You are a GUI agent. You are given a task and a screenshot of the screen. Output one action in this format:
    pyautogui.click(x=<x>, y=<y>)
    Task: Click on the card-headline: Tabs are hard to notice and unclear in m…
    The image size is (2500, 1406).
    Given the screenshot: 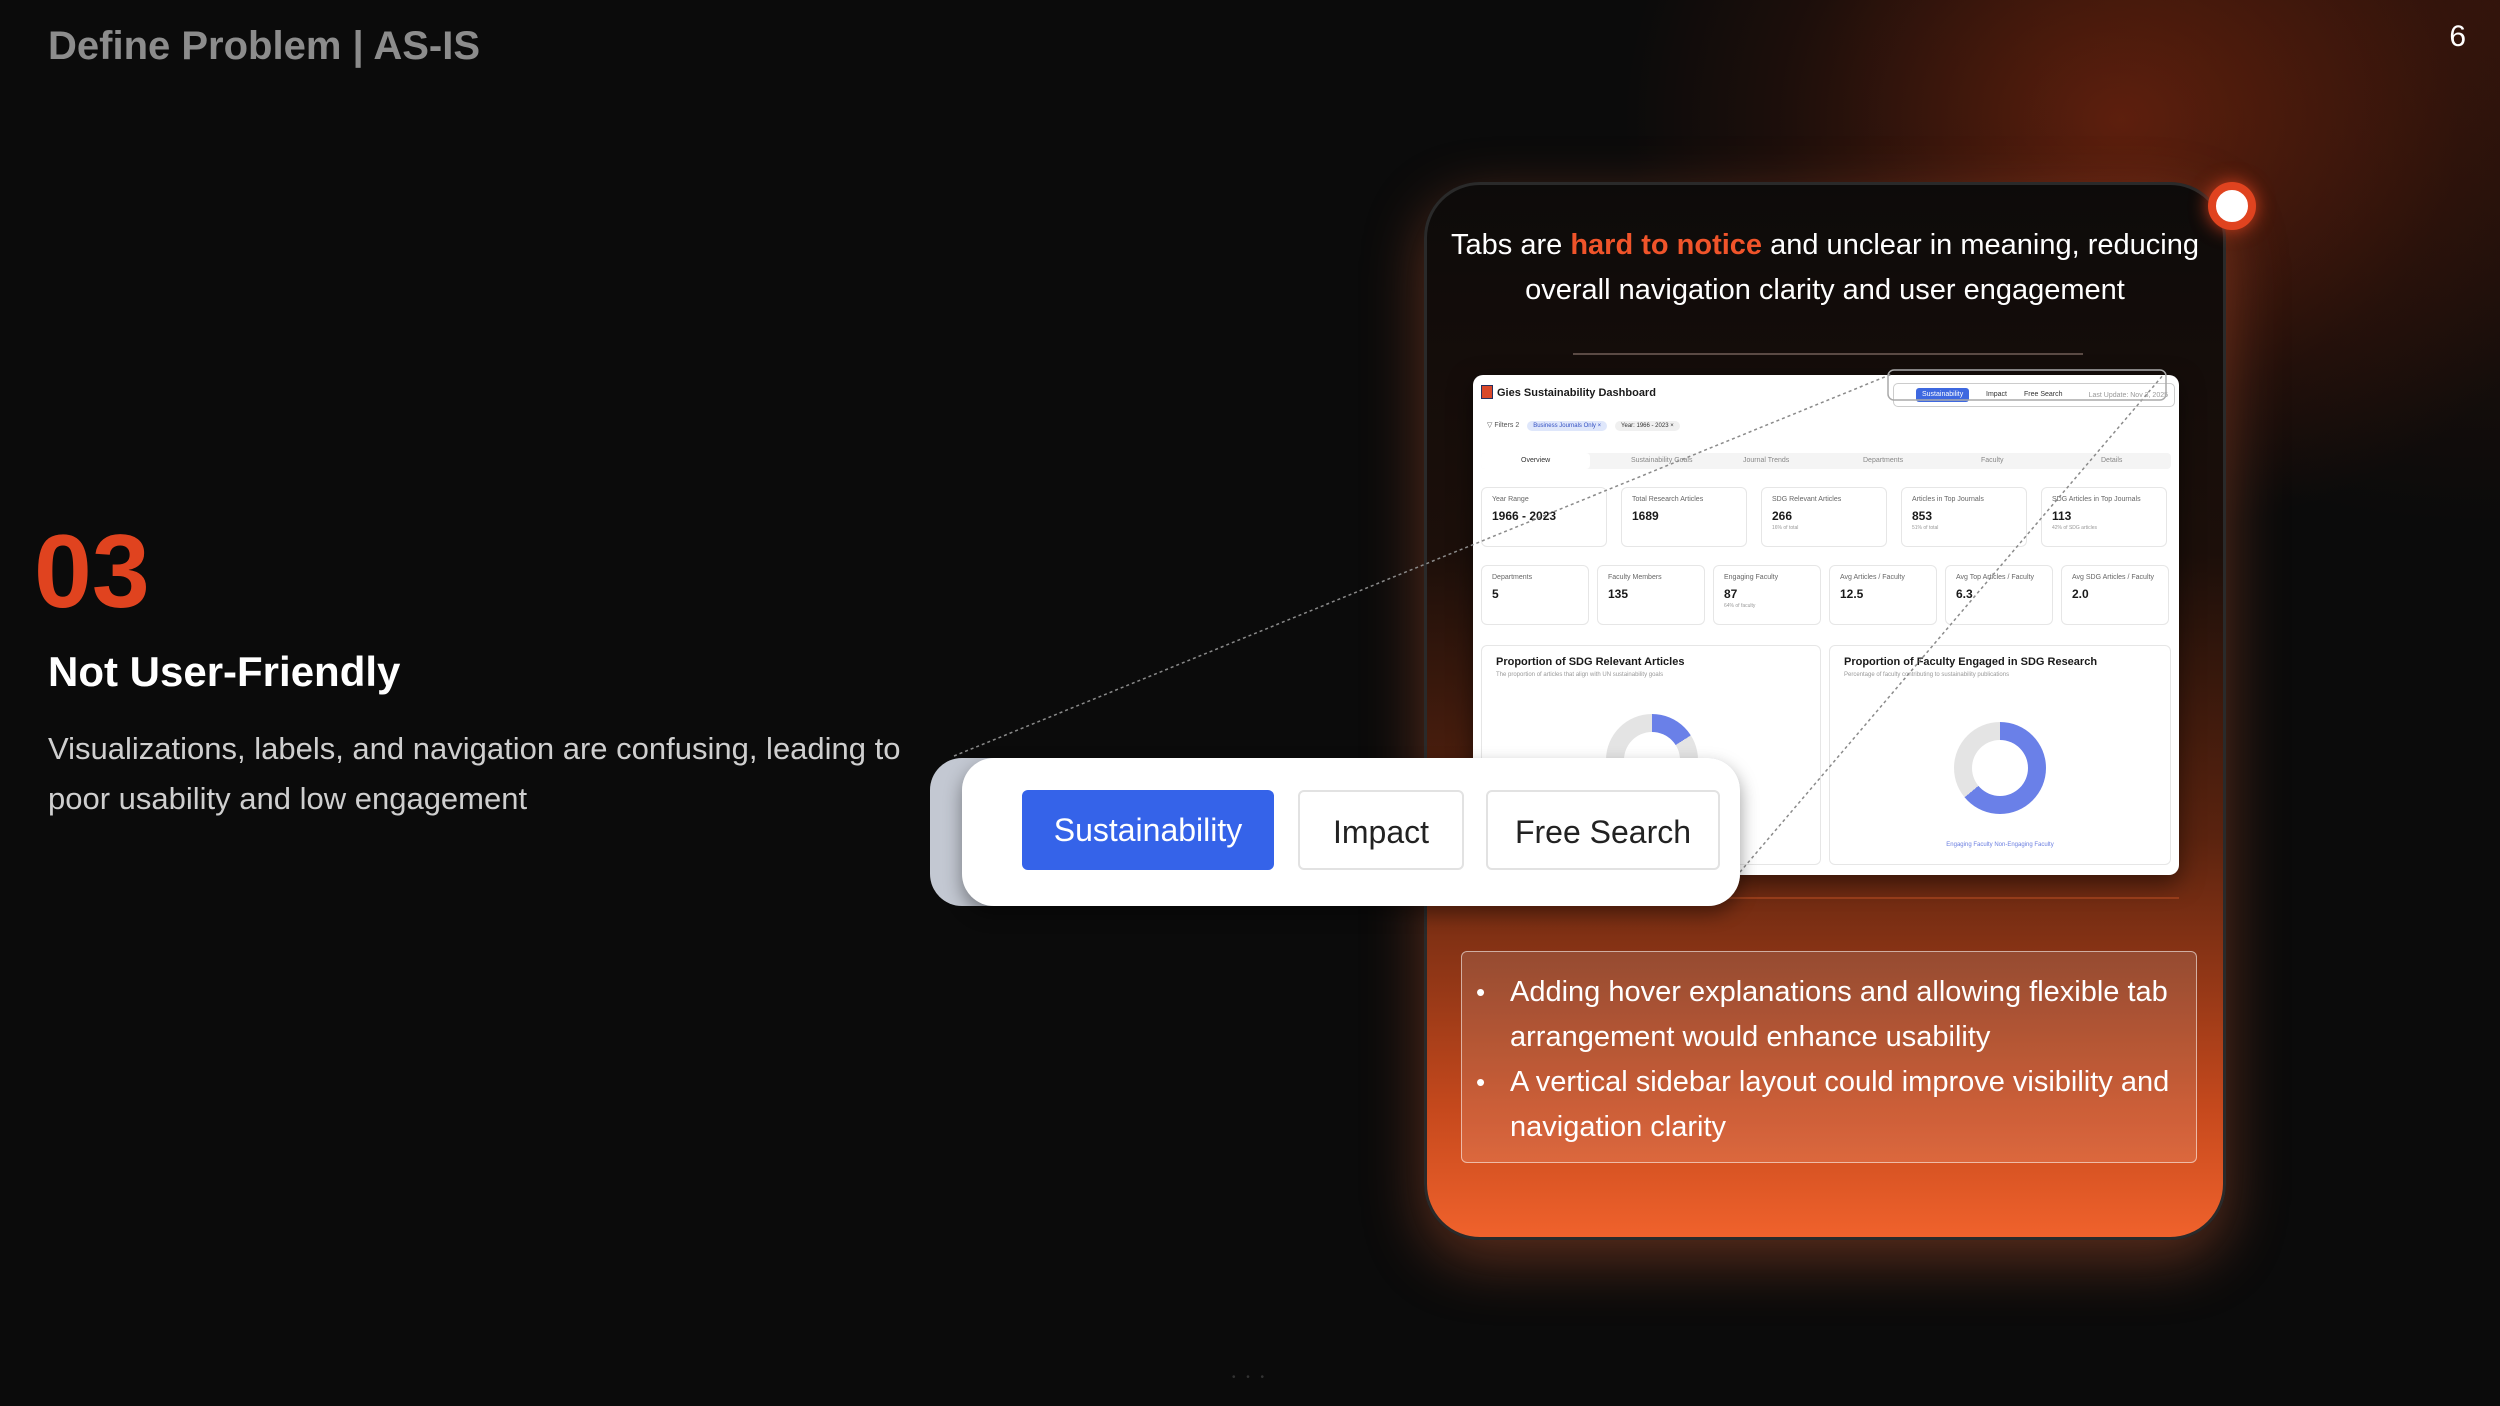 What is the action you would take?
    pyautogui.click(x=1825, y=268)
    